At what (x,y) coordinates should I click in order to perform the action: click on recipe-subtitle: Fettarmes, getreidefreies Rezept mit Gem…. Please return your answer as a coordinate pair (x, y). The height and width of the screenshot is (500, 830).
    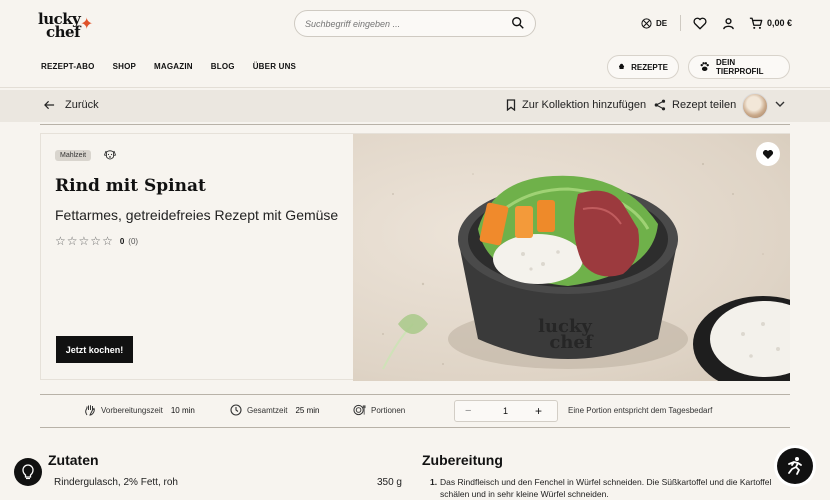
    Looking at the image, I should click on (197, 215).